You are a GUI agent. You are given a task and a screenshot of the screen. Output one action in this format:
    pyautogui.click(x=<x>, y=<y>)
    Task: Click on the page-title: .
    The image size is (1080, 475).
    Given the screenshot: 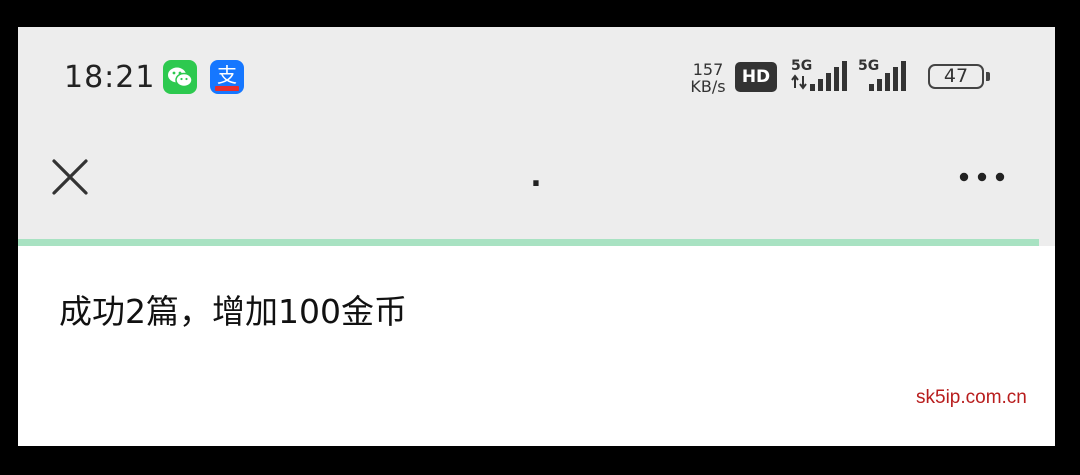 What is the action you would take?
    pyautogui.click(x=536, y=176)
    